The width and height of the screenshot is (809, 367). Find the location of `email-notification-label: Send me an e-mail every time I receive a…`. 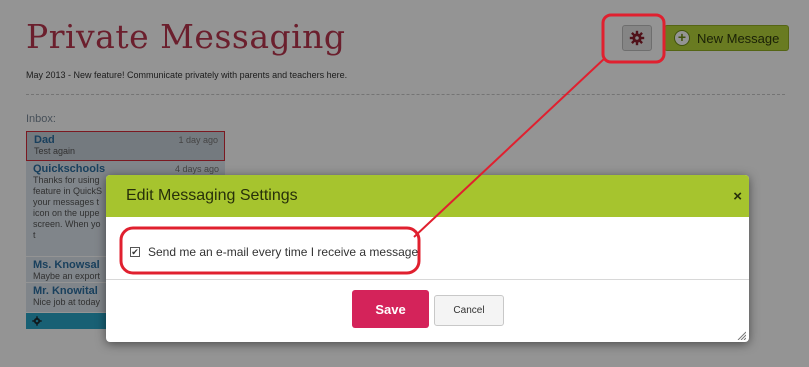

email-notification-label: Send me an e-mail every time I receive a… is located at coordinates (285, 252).